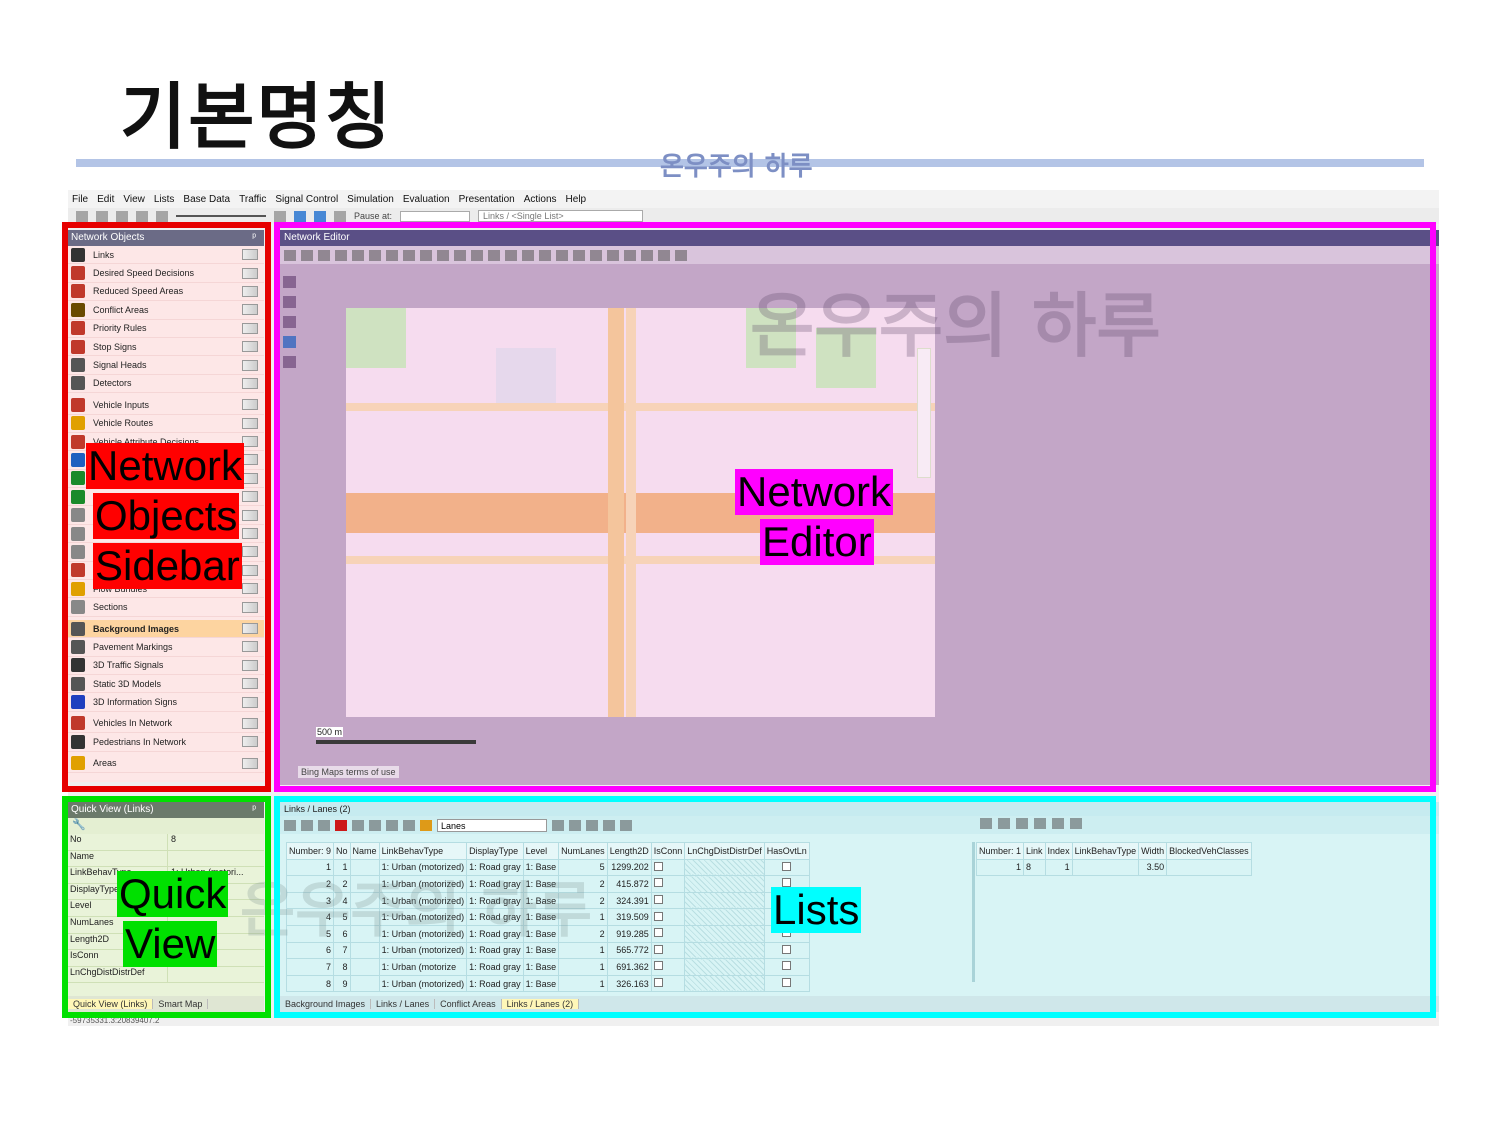 The height and width of the screenshot is (1125, 1499). I want to click on annotation-label: View, so click(170, 943).